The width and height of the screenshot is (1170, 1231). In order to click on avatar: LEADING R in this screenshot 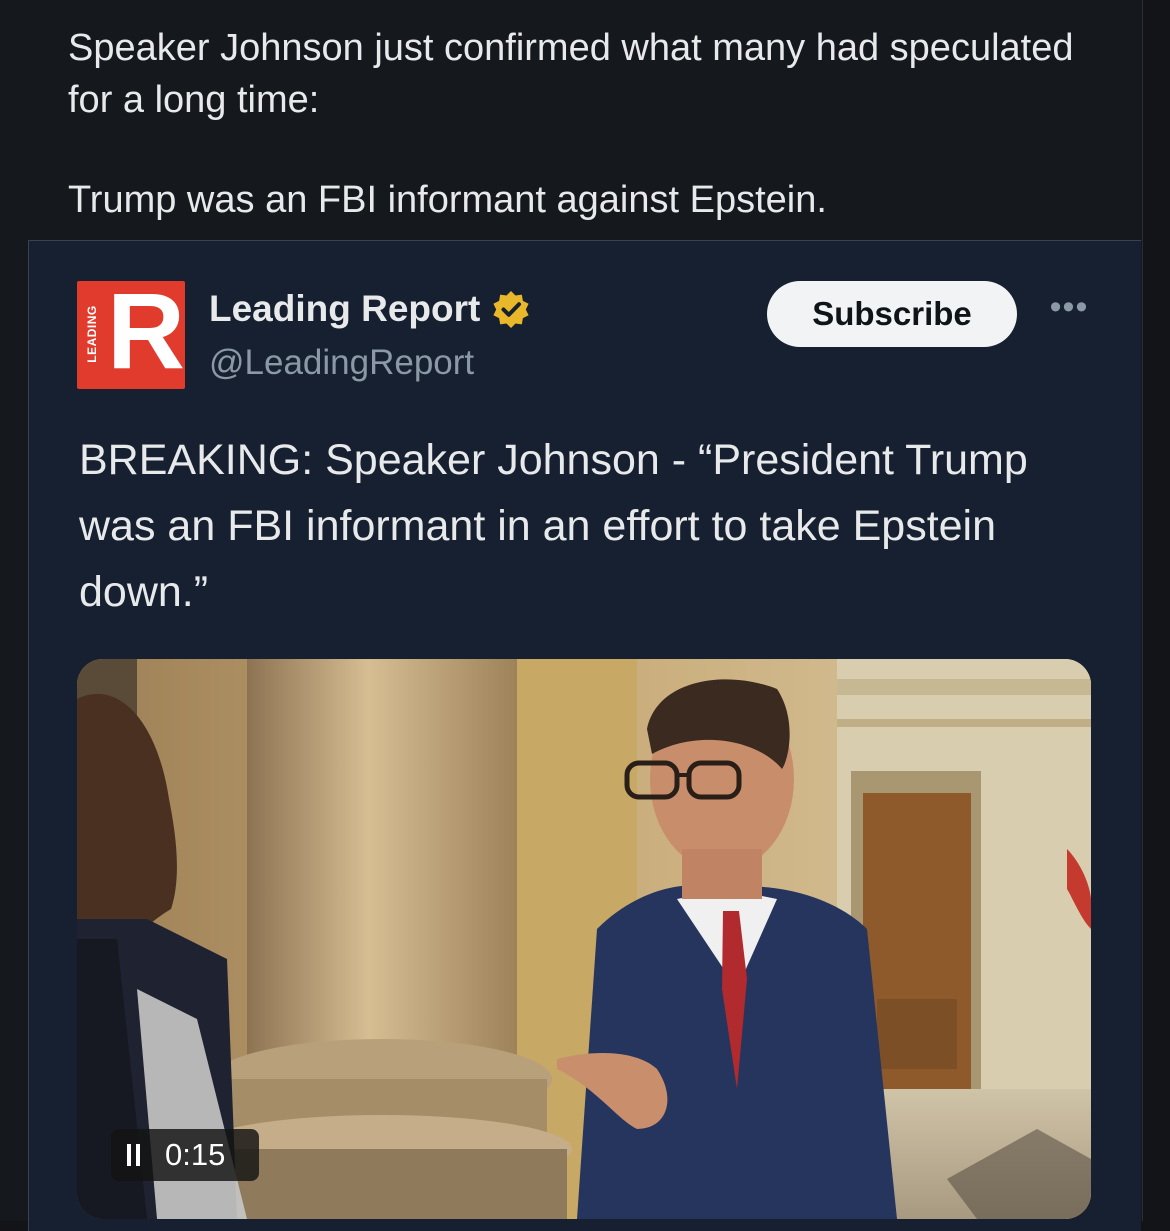, I will do `click(131, 335)`.